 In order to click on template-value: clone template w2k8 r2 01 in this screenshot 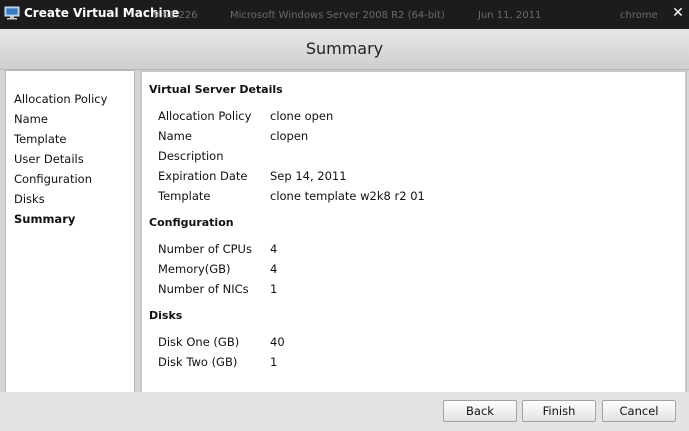, I will do `click(347, 196)`.